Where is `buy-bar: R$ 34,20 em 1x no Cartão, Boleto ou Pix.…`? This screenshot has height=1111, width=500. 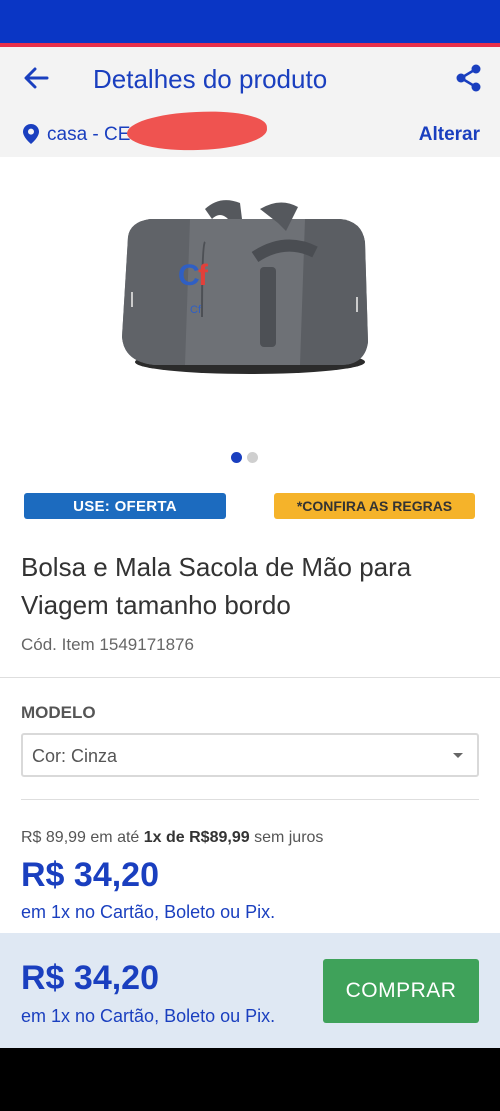
buy-bar: R$ 34,20 em 1x no Cartão, Boleto ou Pix.… is located at coordinates (250, 990).